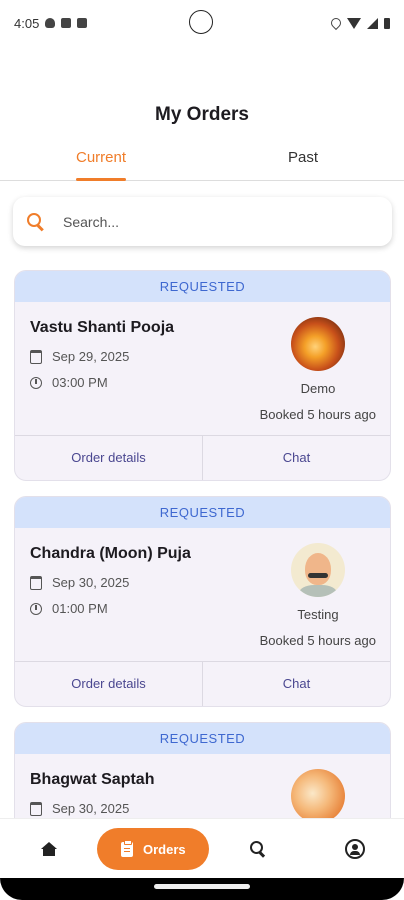 Image resolution: width=404 pixels, height=900 pixels. I want to click on order-date-row: Sep 29, 2025, so click(79, 356).